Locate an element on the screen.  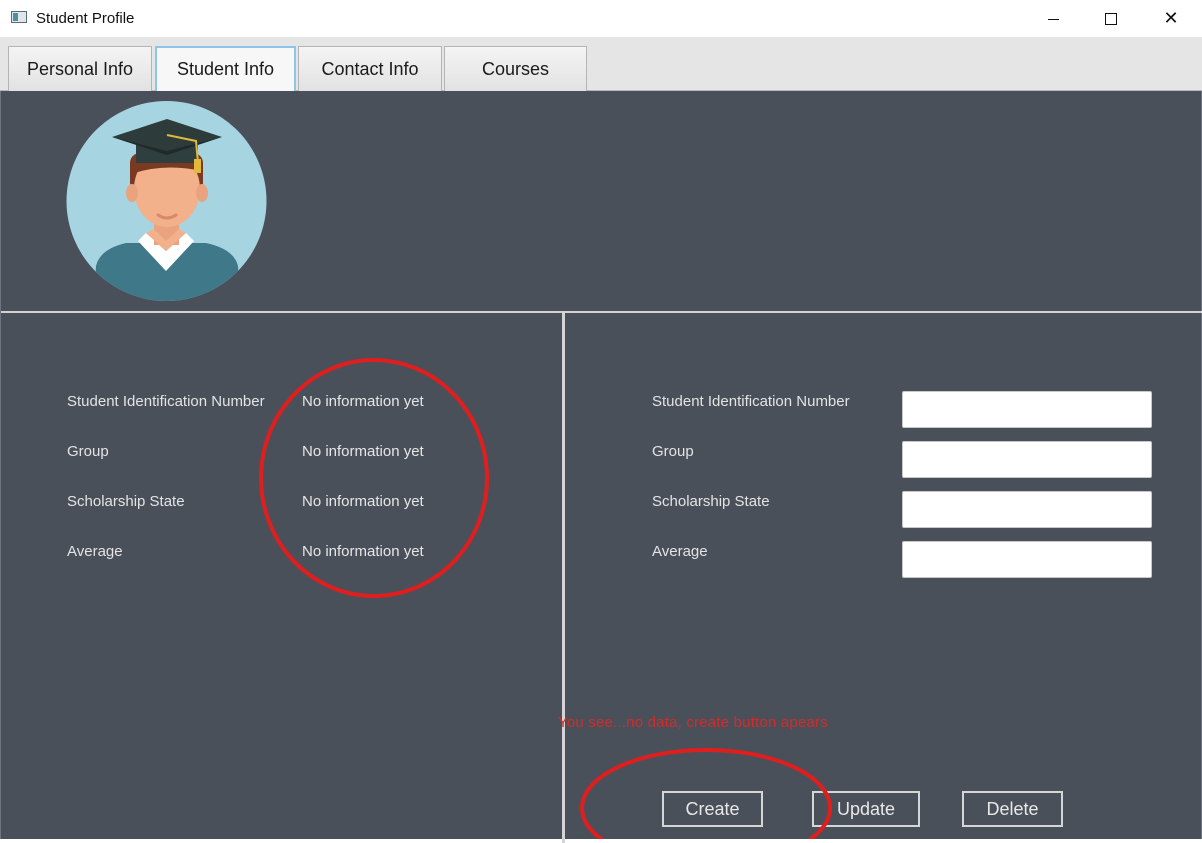
maximize-button is located at coordinates (1111, 19).